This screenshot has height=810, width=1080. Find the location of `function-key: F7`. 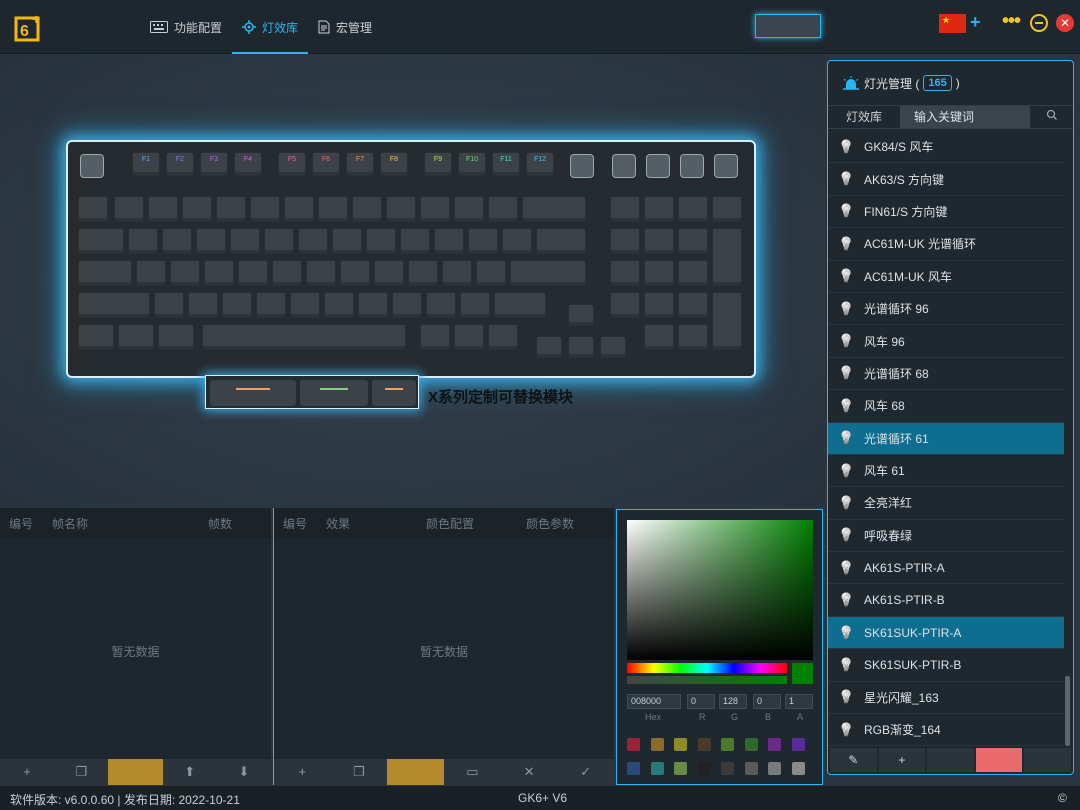

function-key: F7 is located at coordinates (360, 164).